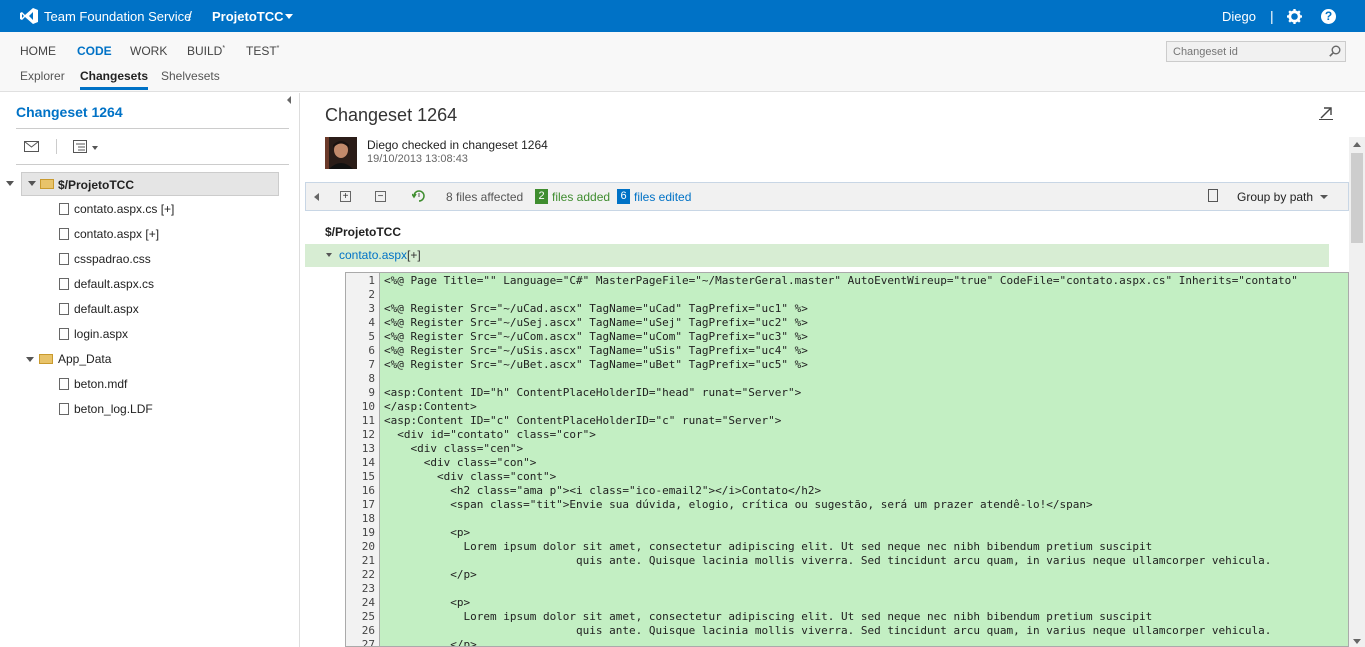 This screenshot has height=647, width=1365. What do you see at coordinates (100, 384) in the screenshot?
I see `tree-file: beton.mdf` at bounding box center [100, 384].